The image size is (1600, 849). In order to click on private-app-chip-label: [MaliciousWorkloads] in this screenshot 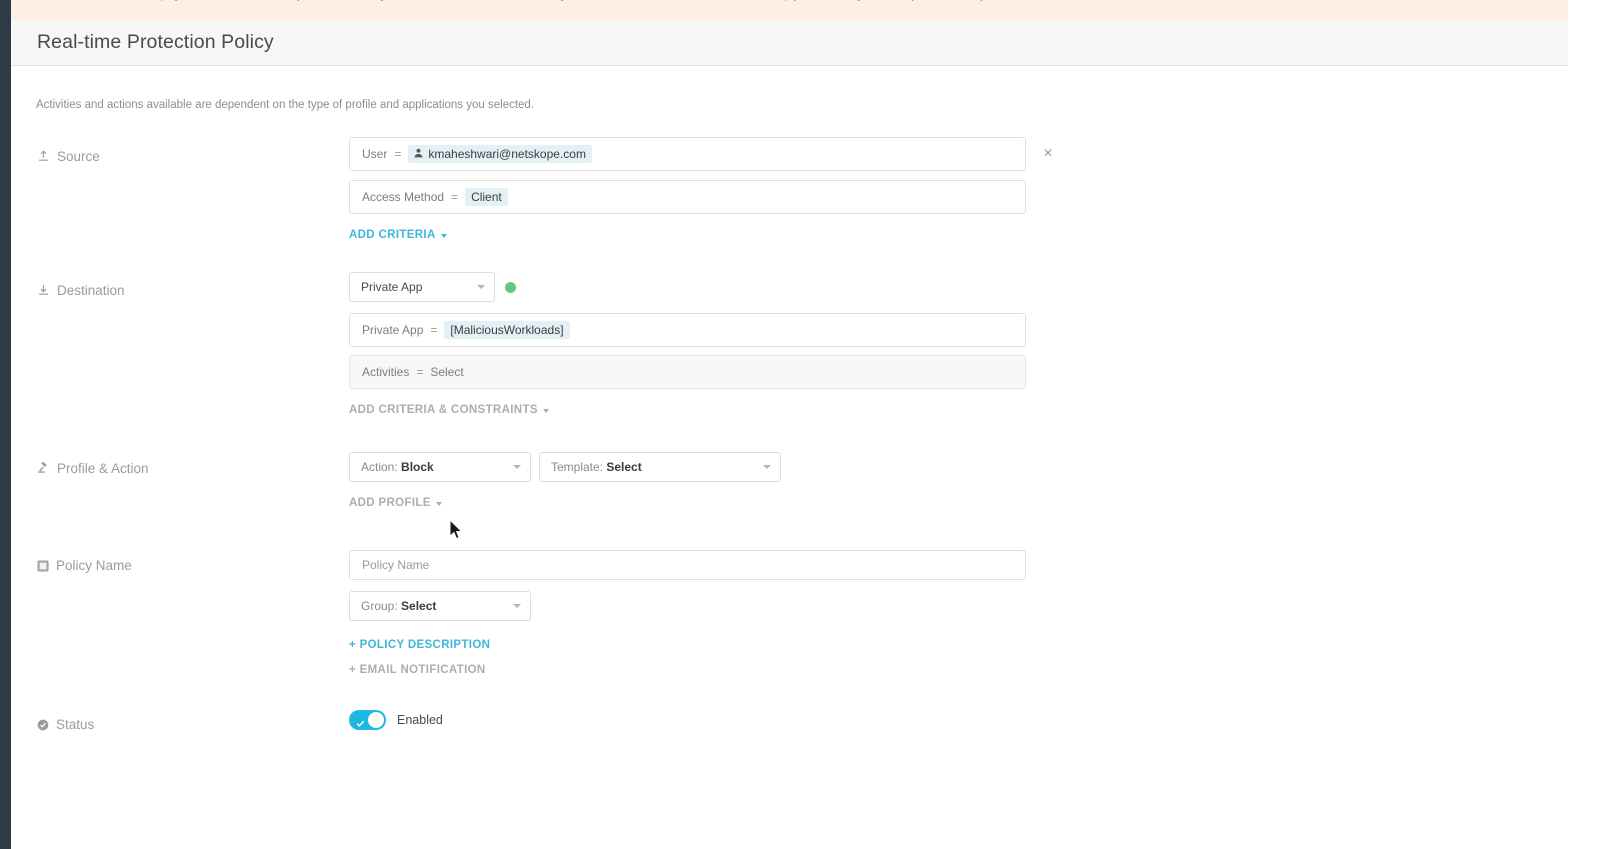, I will do `click(507, 330)`.